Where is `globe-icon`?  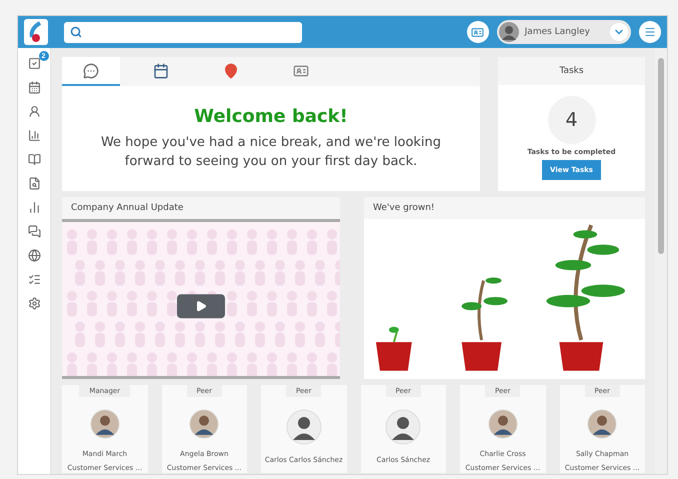 globe-icon is located at coordinates (34, 255).